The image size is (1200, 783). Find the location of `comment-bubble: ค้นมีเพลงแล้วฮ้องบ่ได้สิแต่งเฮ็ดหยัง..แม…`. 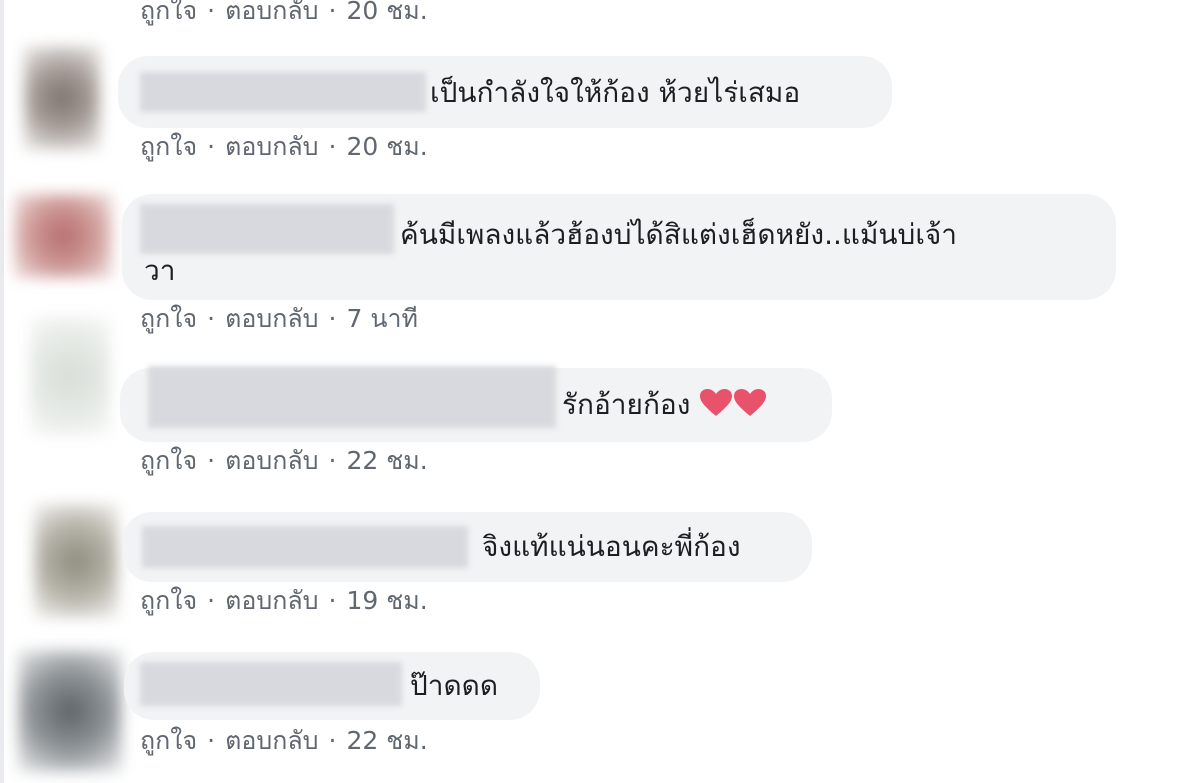

comment-bubble: ค้นมีเพลงแล้วฮ้องบ่ได้สิแต่งเฮ็ดหยัง..แม… is located at coordinates (619, 247).